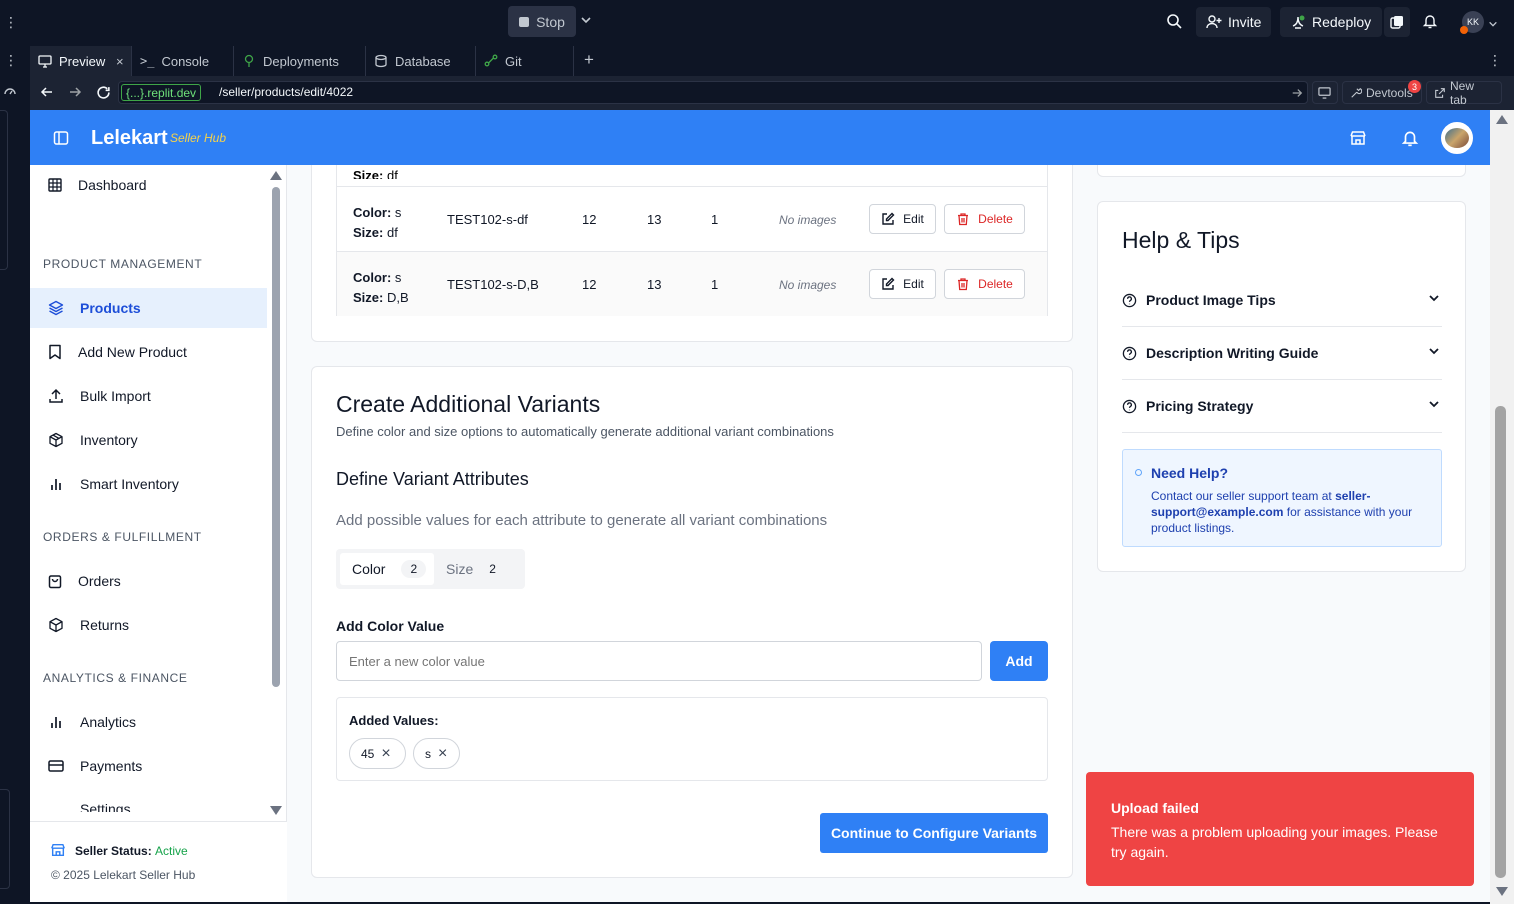  What do you see at coordinates (132, 352) in the screenshot?
I see `sidebar-item-label: Add New Product` at bounding box center [132, 352].